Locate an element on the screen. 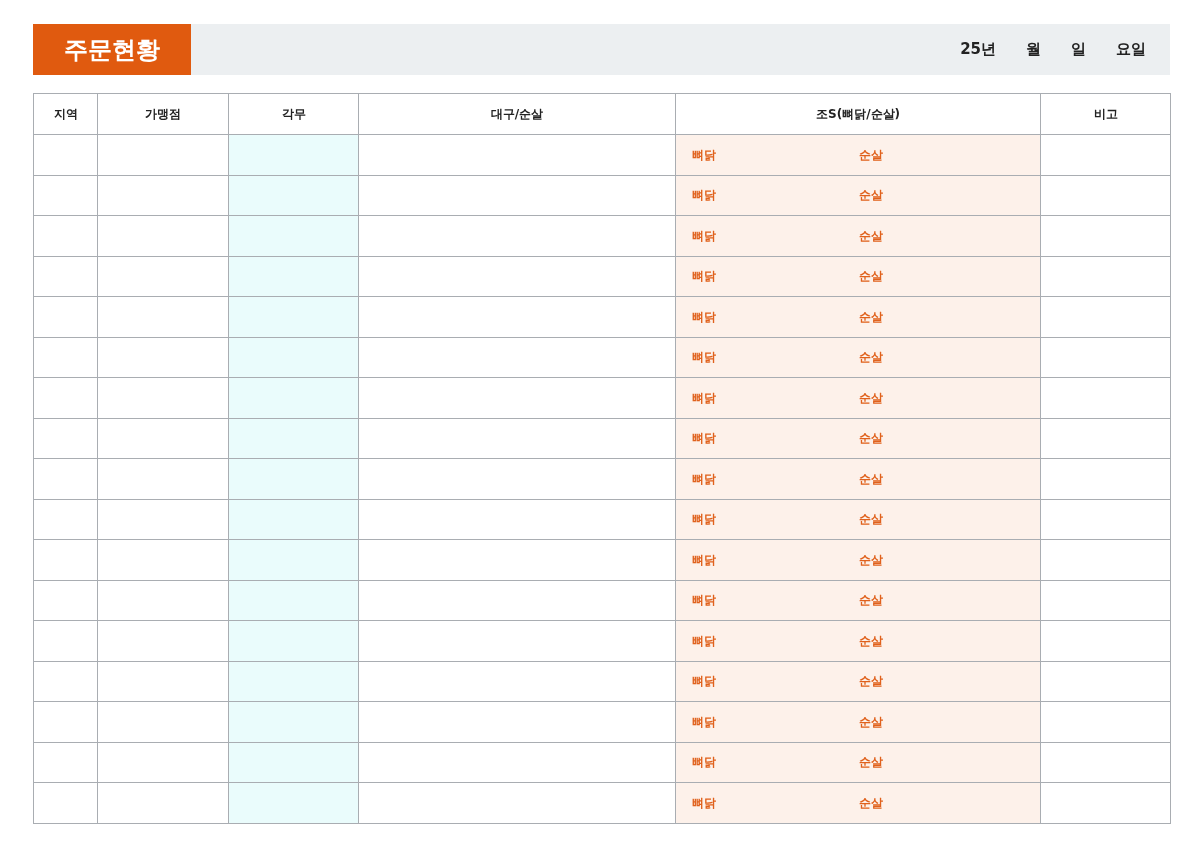 This screenshot has height=849, width=1200. title-label: 주문현황 is located at coordinates (112, 49).